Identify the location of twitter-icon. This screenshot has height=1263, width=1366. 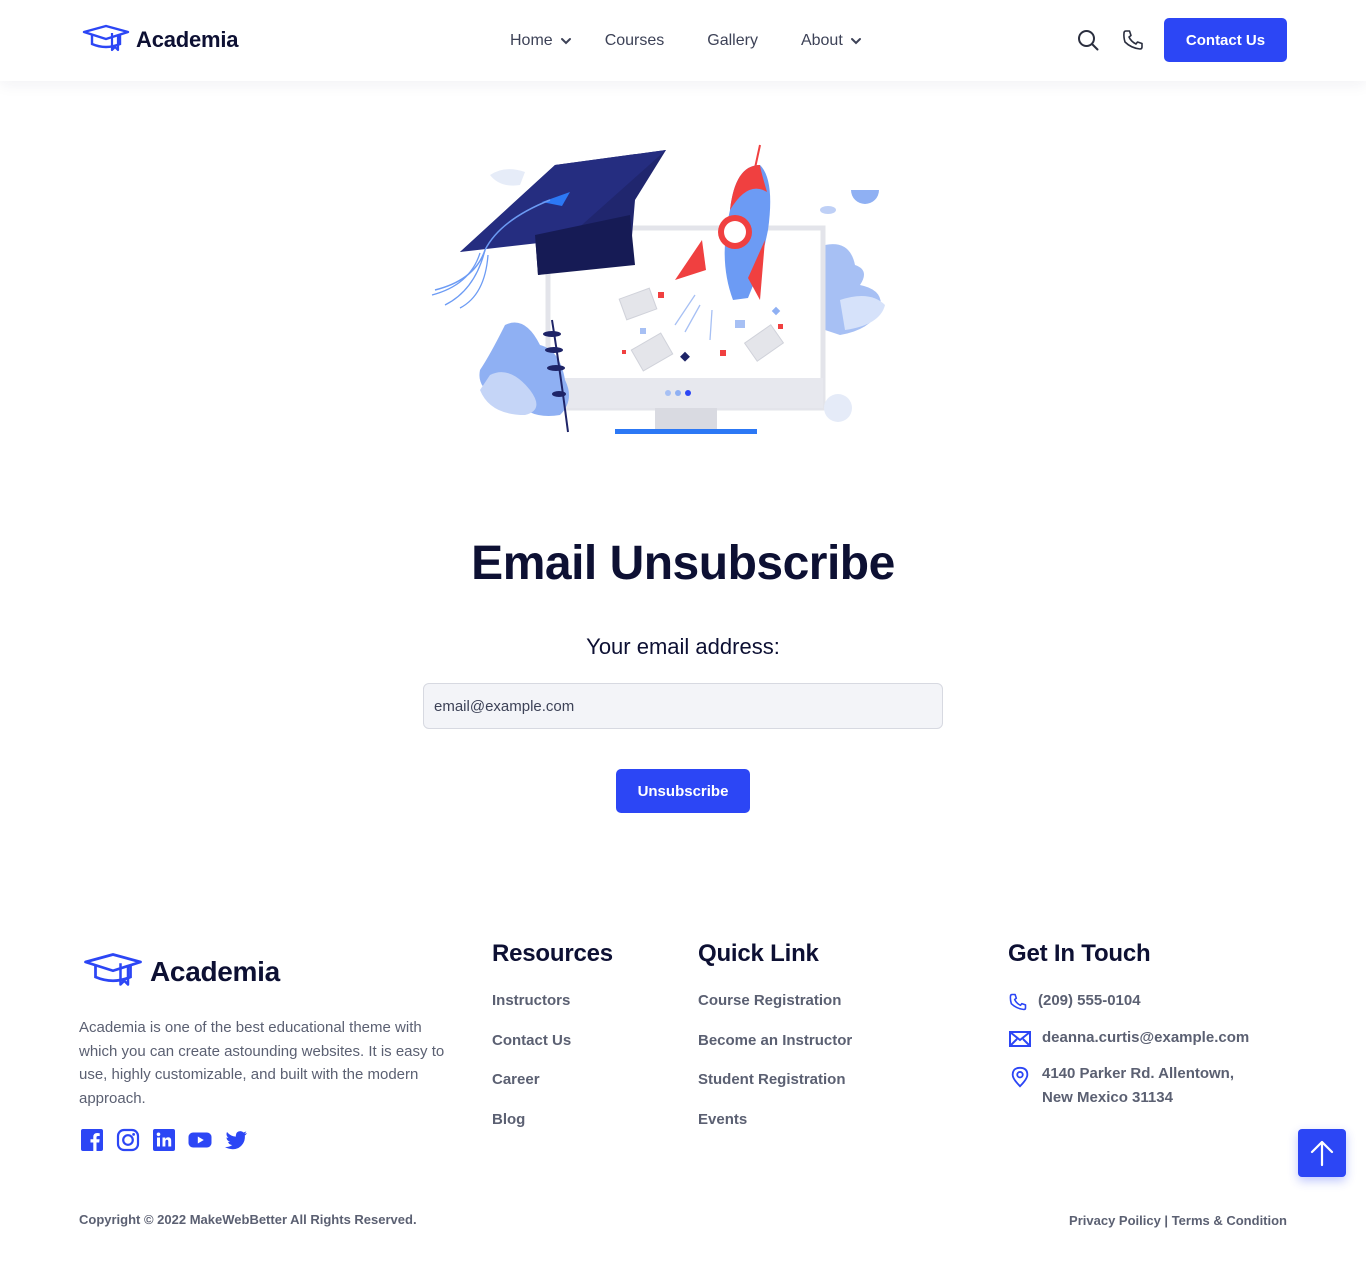
(236, 1140).